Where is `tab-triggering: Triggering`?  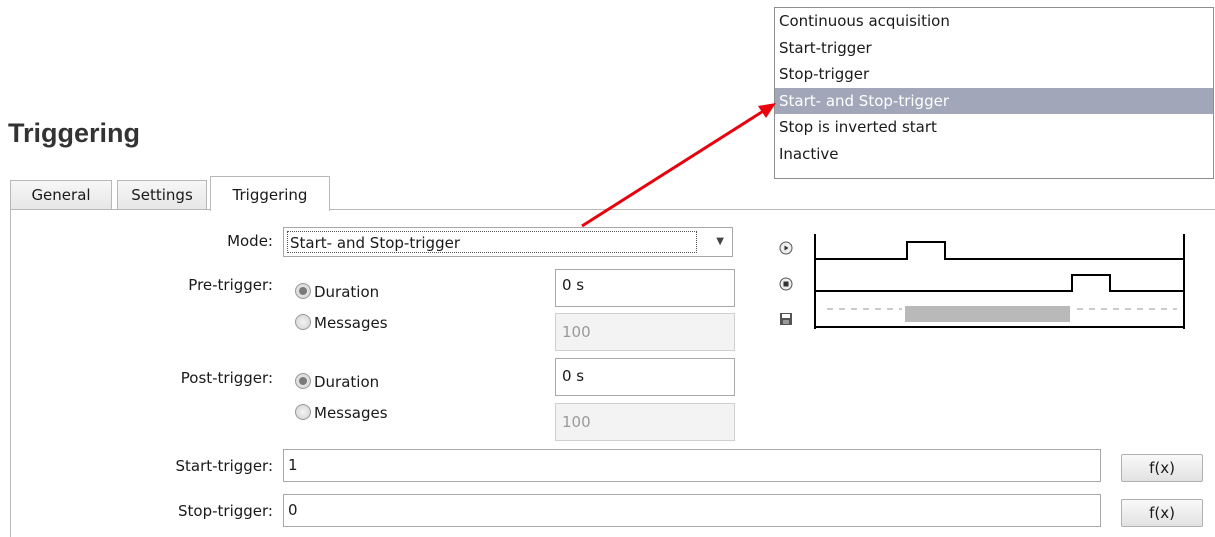
tab-triggering: Triggering is located at coordinates (270, 193).